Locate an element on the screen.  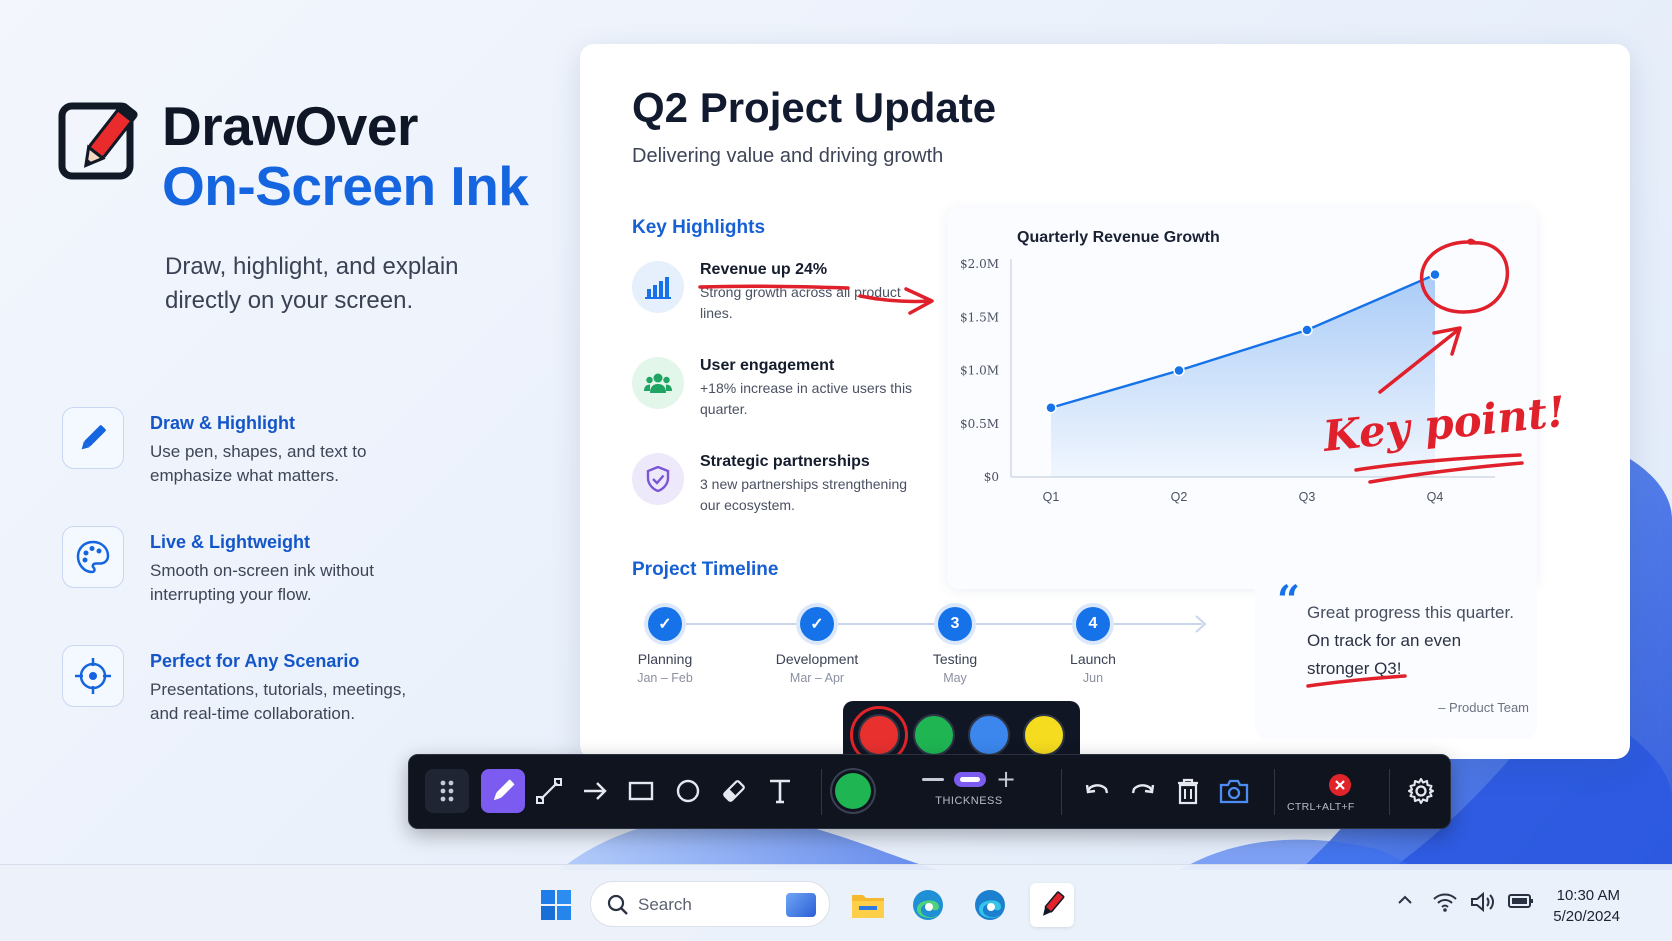
search-icon is located at coordinates (617, 904).